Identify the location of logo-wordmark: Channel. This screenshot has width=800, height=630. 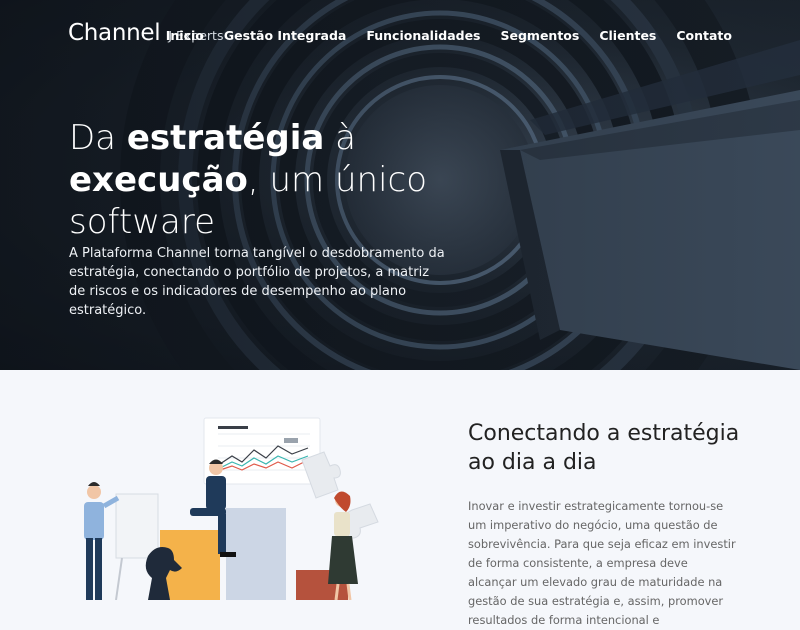
(114, 33).